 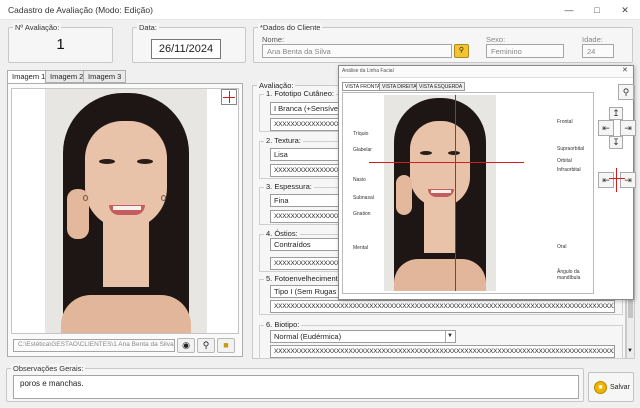 I want to click on section-5-select: Tipo I (Sem Rugas 2, so click(x=304, y=291).